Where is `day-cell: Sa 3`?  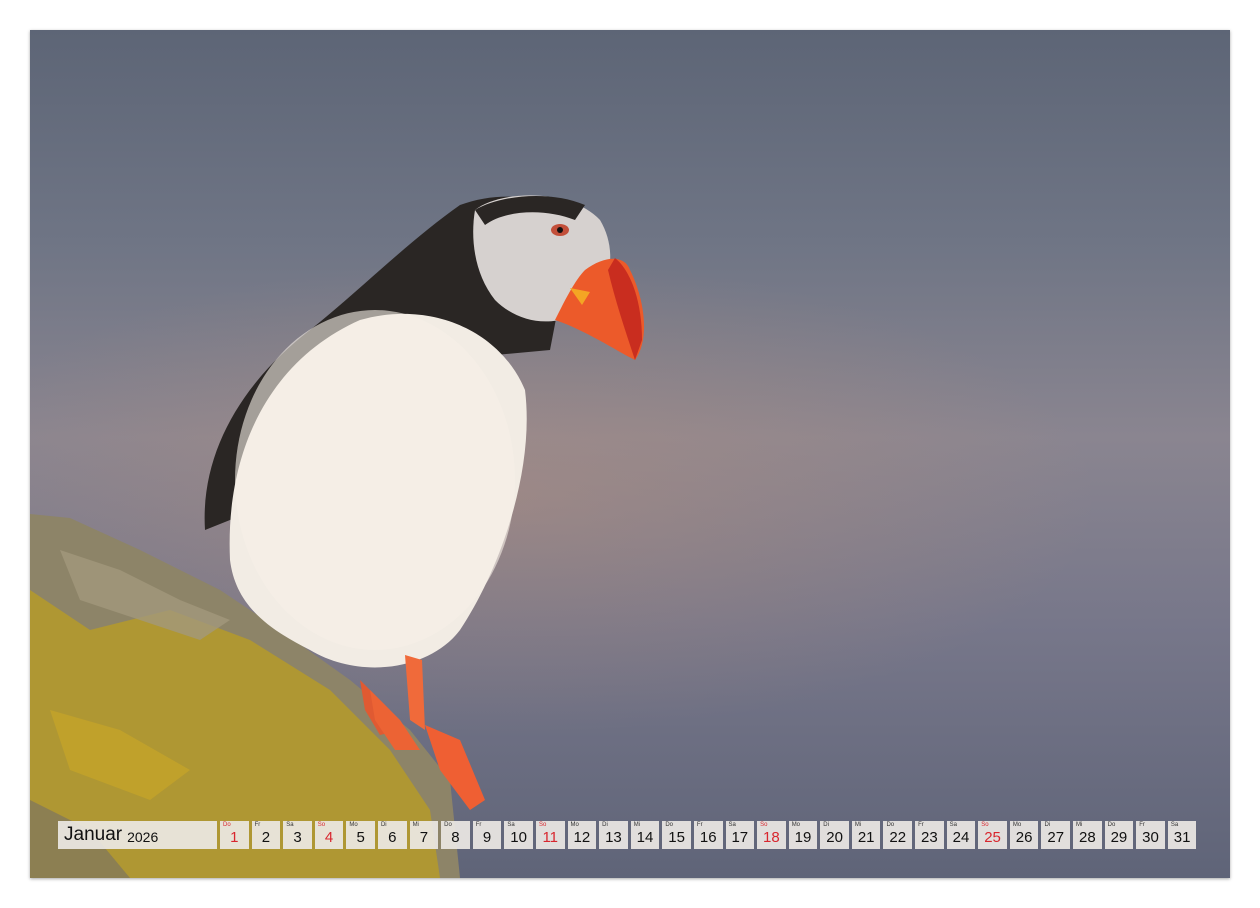 day-cell: Sa 3 is located at coordinates (297, 835).